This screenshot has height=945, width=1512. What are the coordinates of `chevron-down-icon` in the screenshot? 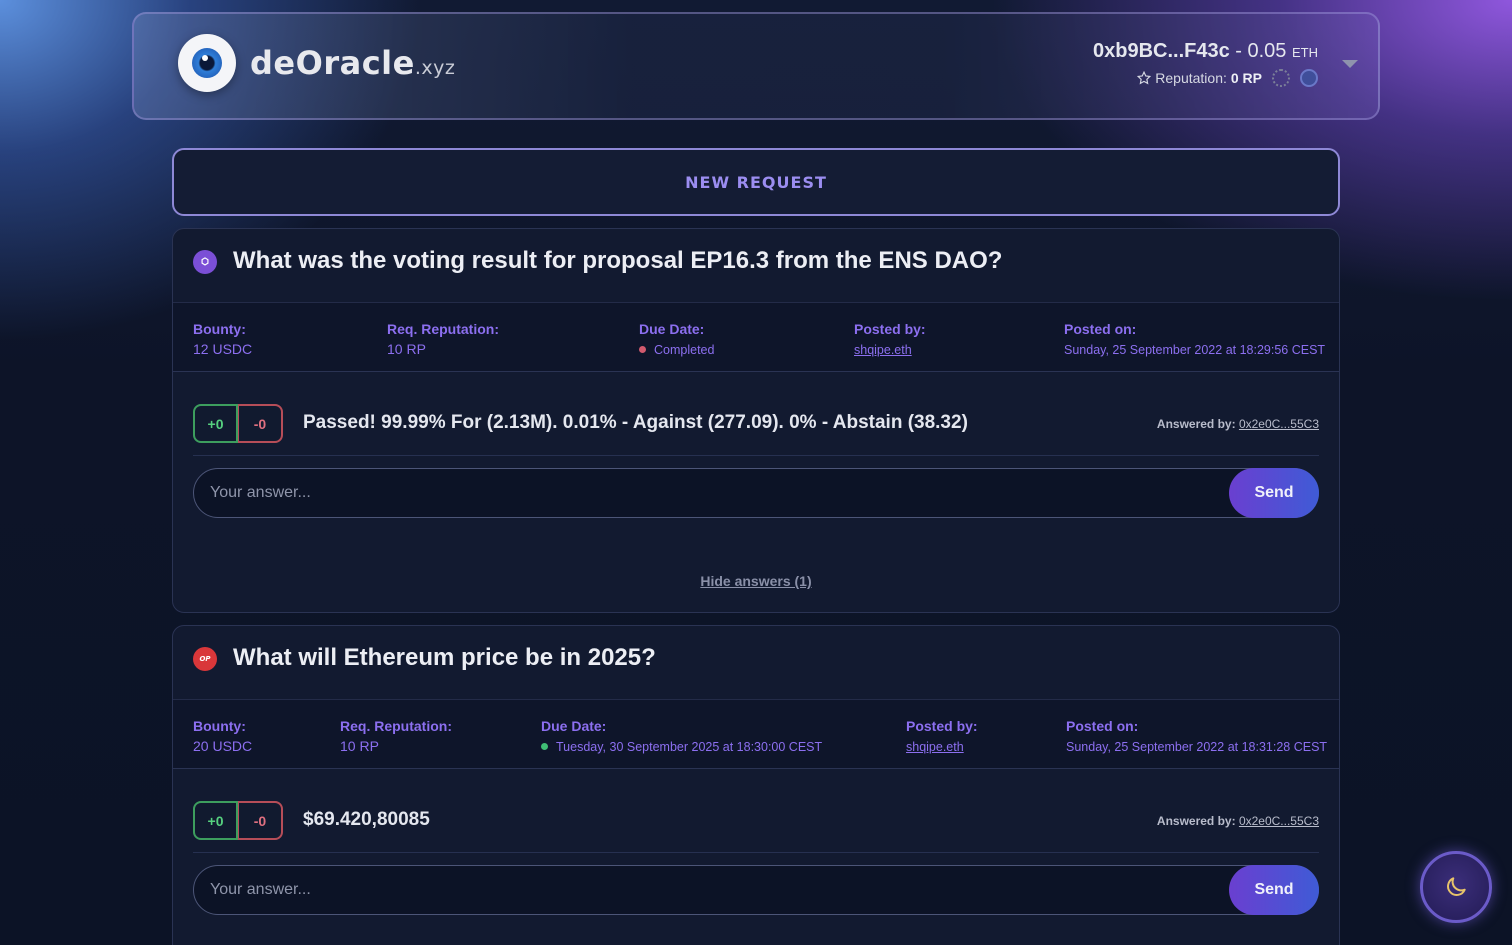 It's located at (1350, 64).